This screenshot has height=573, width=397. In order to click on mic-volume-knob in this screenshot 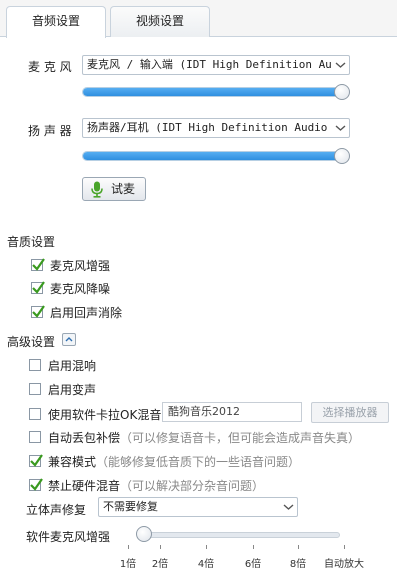, I will do `click(342, 92)`.